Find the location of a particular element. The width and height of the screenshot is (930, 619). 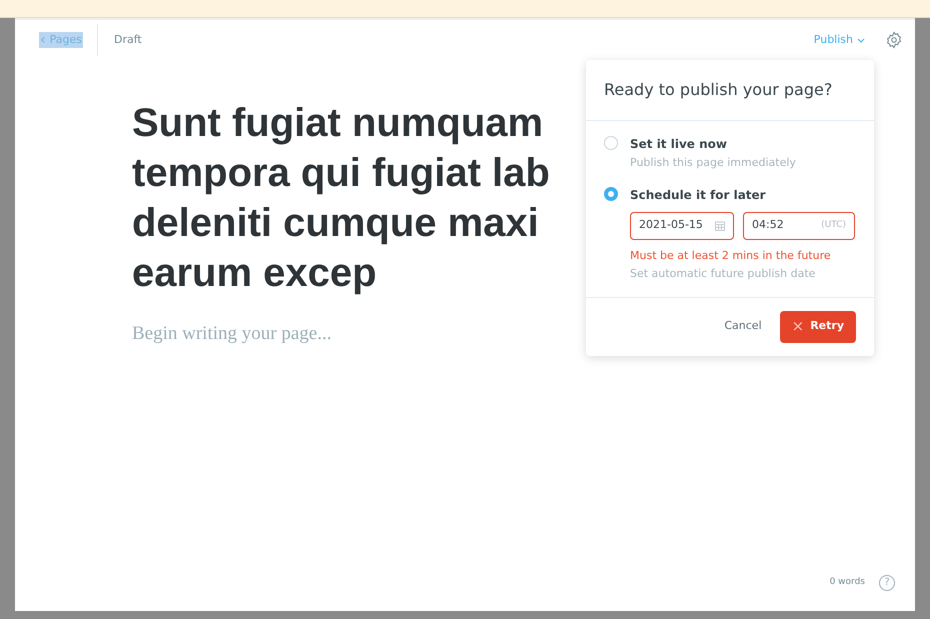

retry-button: × Retry is located at coordinates (818, 326).